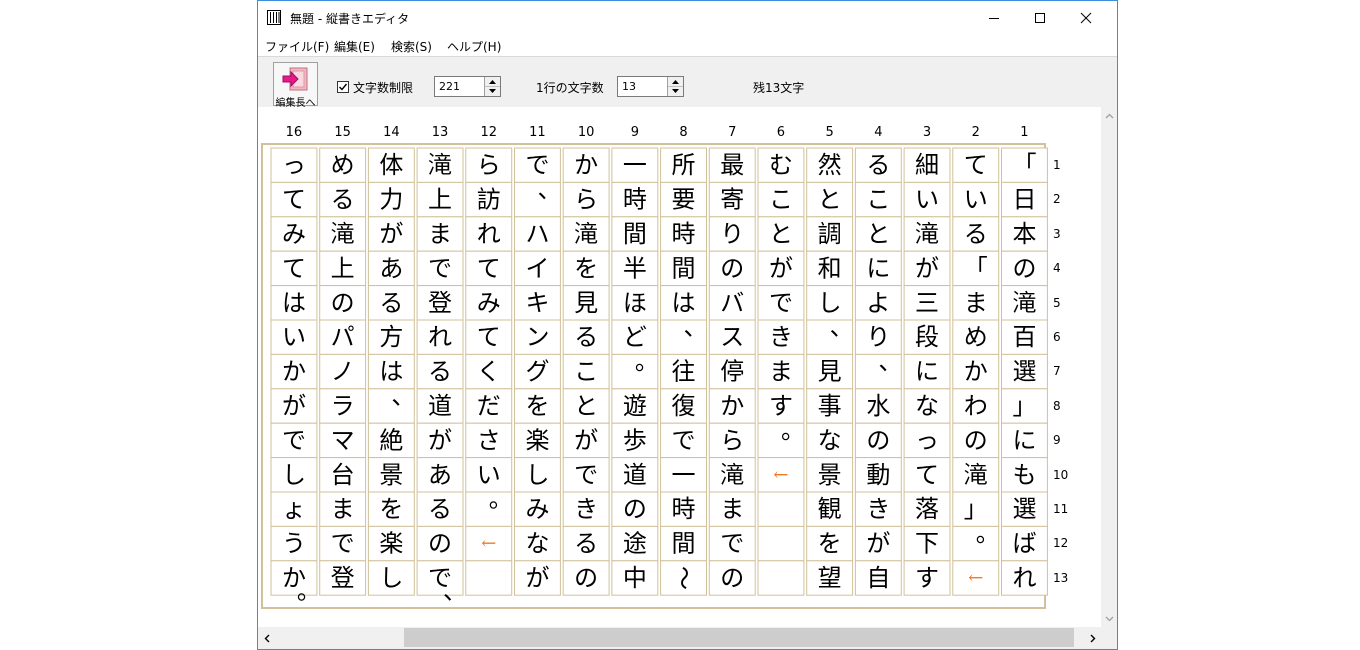 The height and width of the screenshot is (650, 1360). Describe the element at coordinates (683, 132) in the screenshot. I see `column-number: 8` at that location.